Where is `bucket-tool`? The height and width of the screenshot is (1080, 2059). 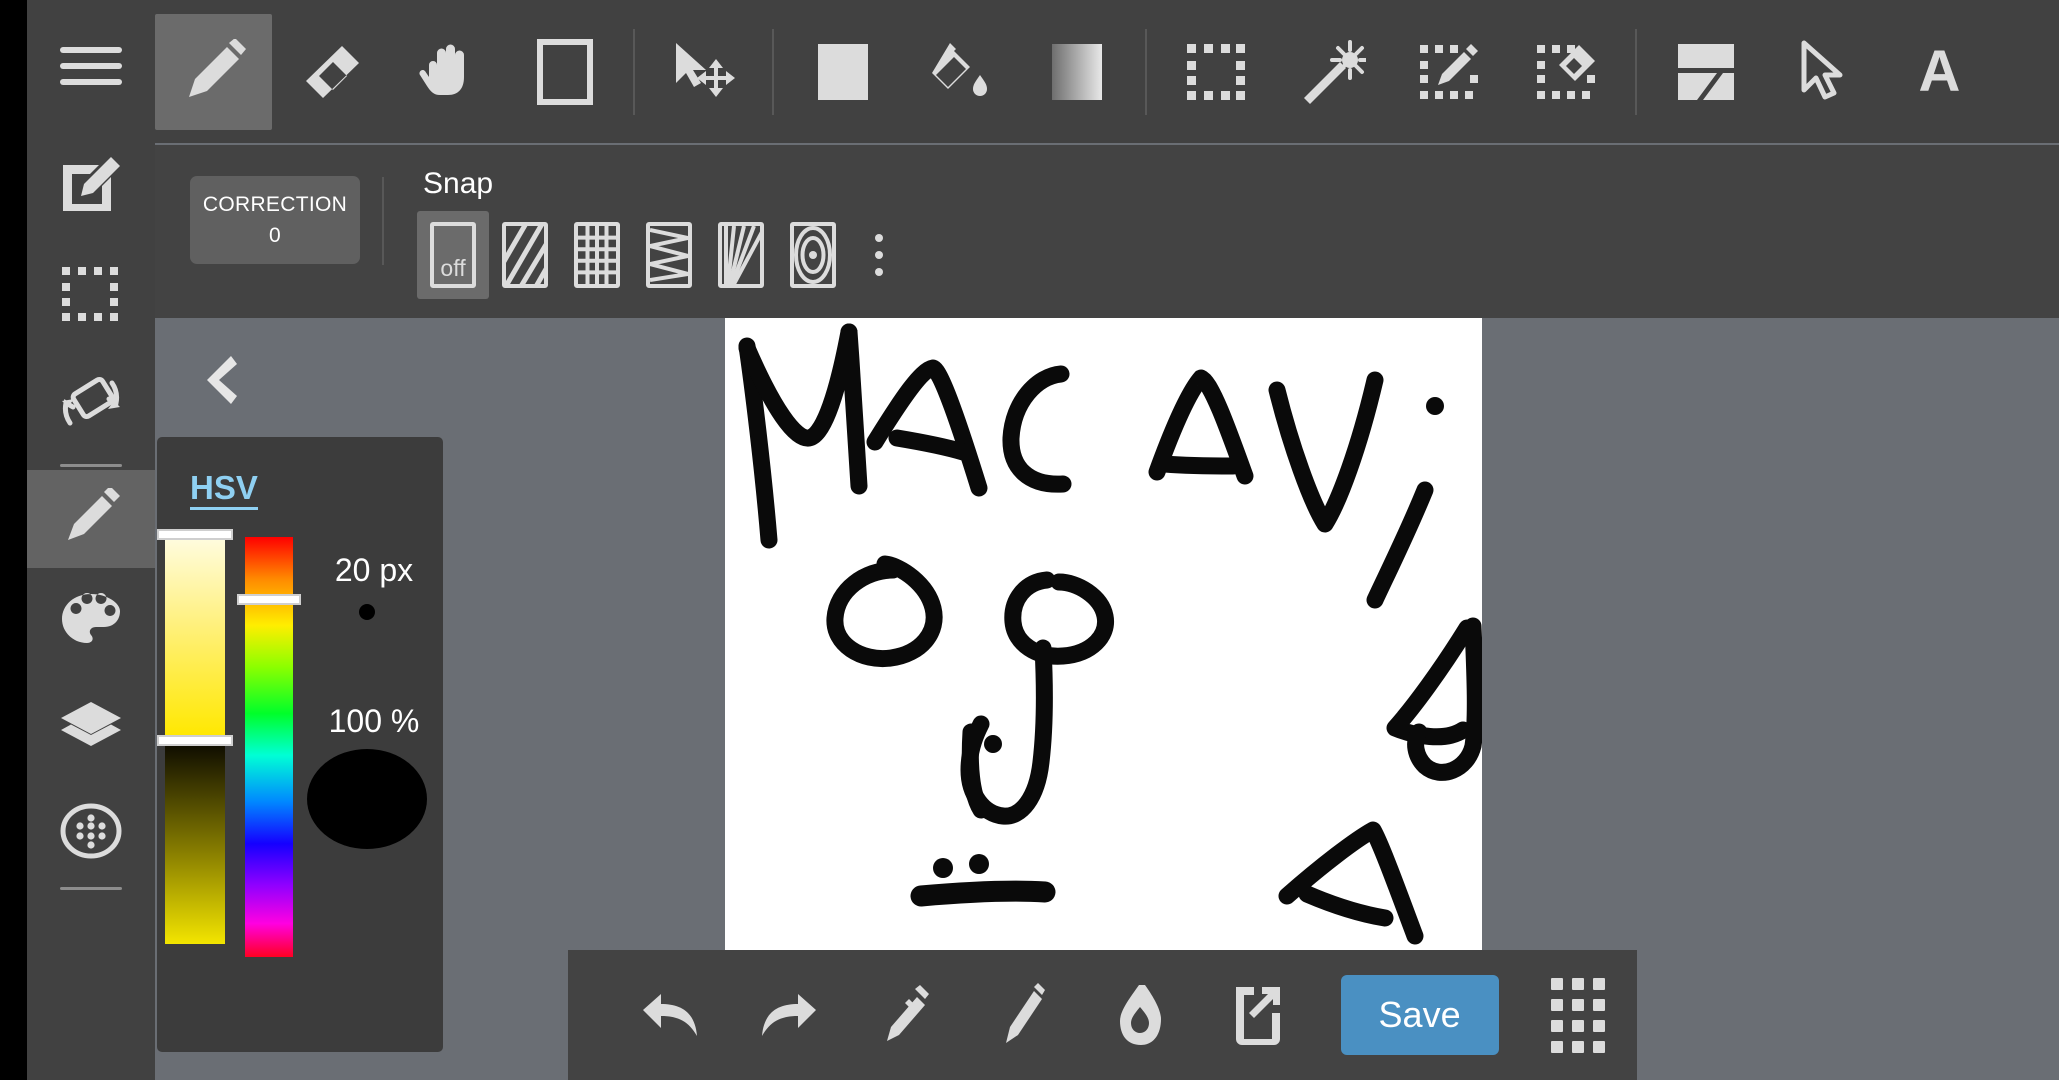
bucket-tool is located at coordinates (959, 71).